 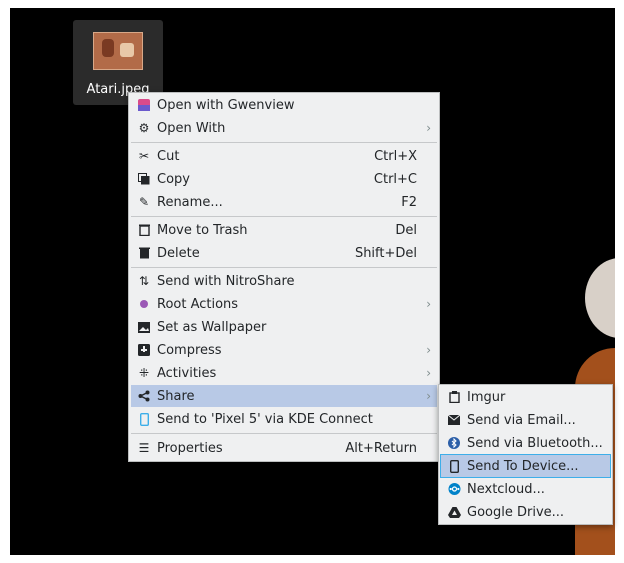 I want to click on menu-item-send-via-kde-connect: Send to 'Pixel 5' via KDE Connect, so click(x=284, y=419).